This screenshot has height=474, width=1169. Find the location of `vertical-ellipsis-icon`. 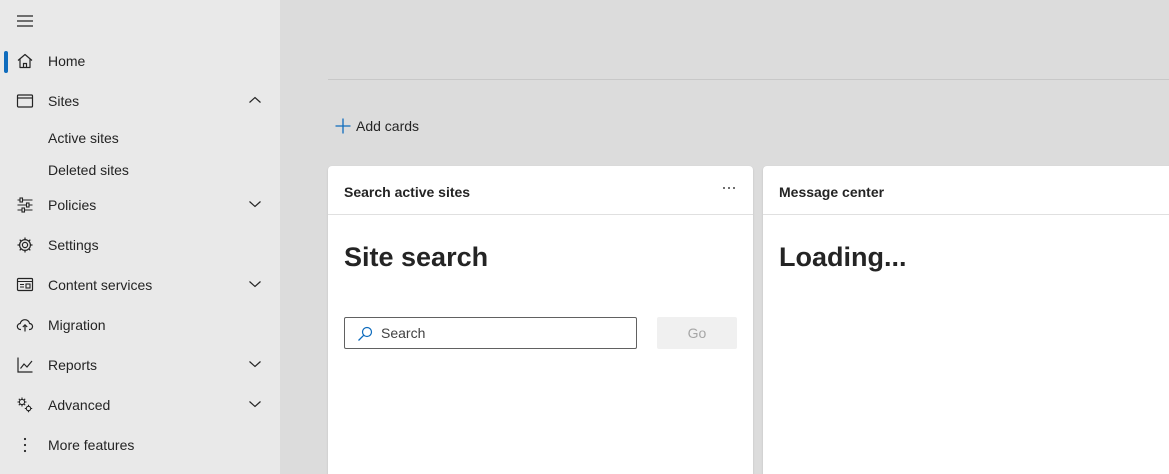

vertical-ellipsis-icon is located at coordinates (25, 445).